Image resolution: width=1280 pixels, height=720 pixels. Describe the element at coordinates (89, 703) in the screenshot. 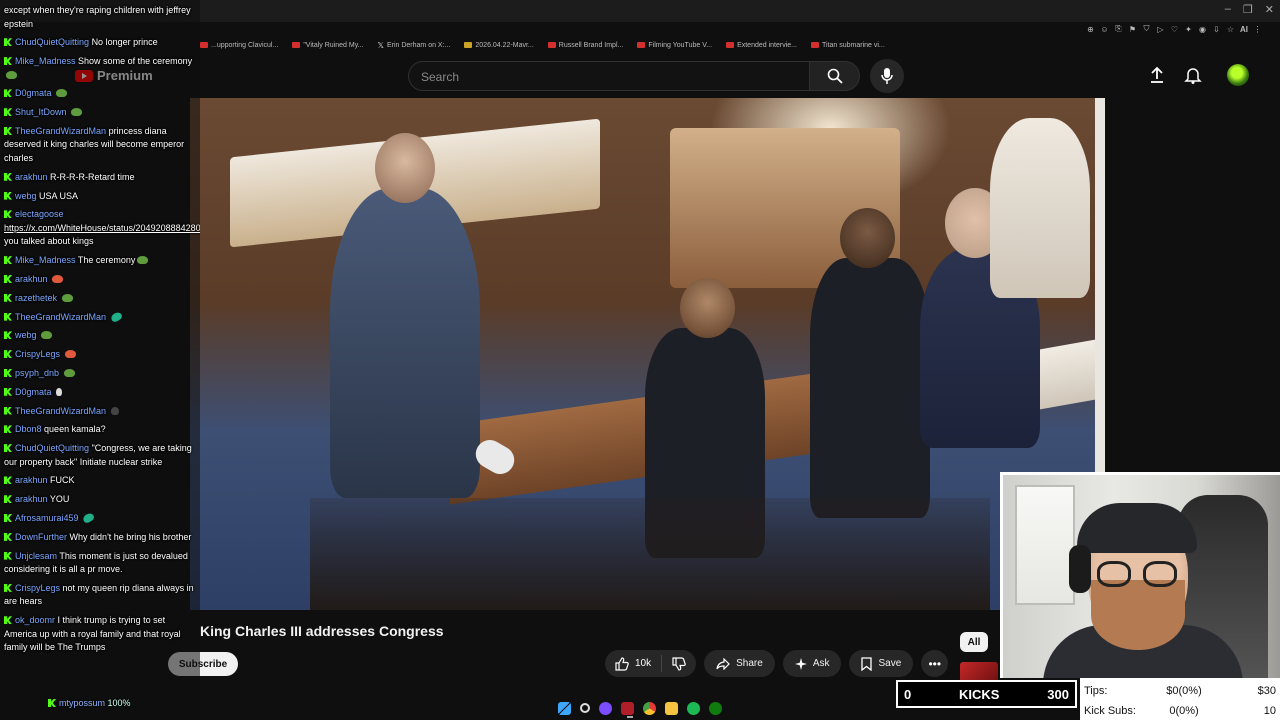

I see `chat-status-line: mtypossum 100%` at that location.